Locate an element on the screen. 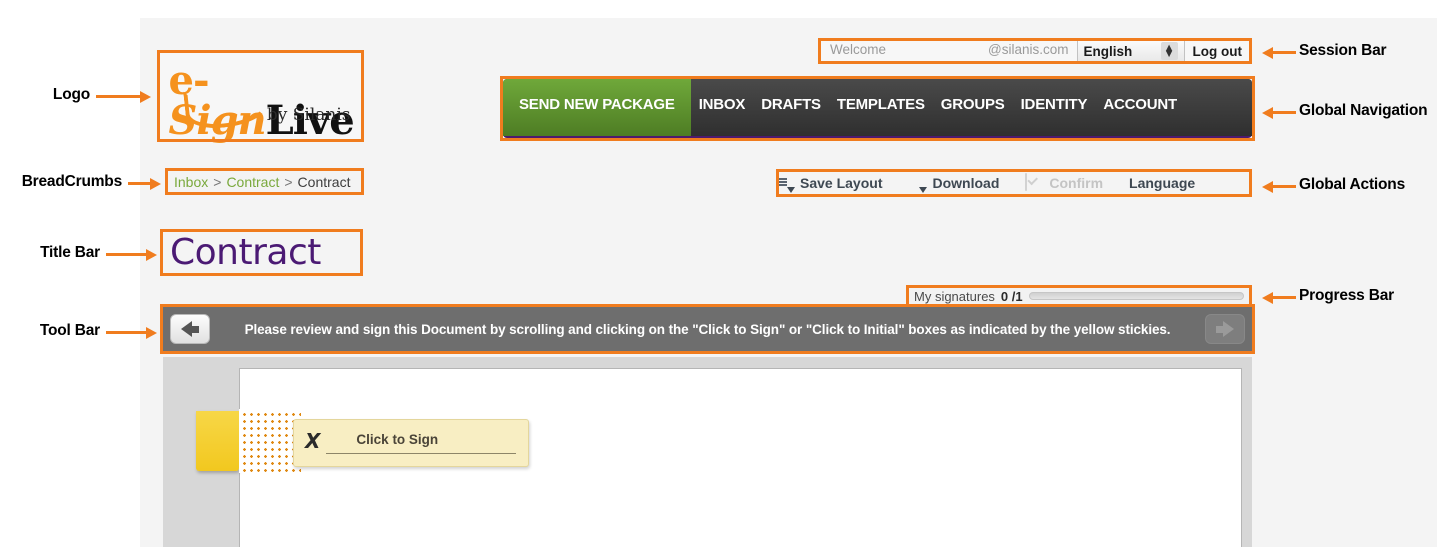 This screenshot has width=1437, height=547. annotation-label-progress-bar: Progress Bar is located at coordinates (1346, 295).